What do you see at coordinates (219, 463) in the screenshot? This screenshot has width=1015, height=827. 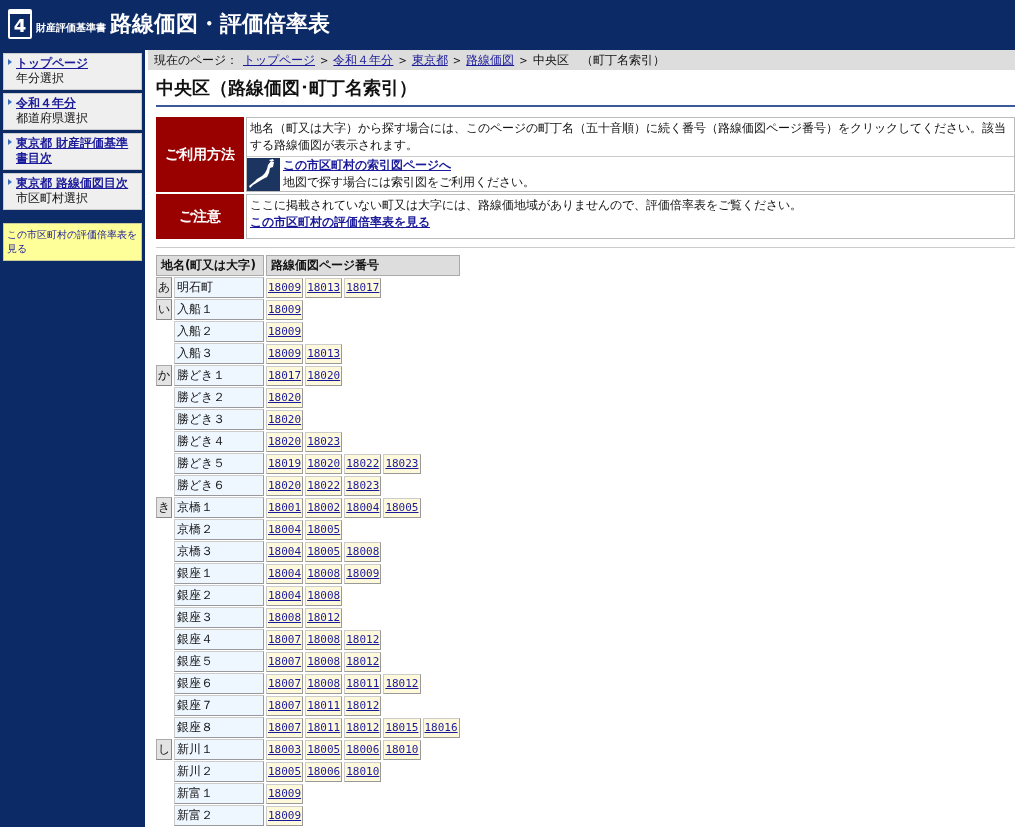 I see `place-name-cell: 勝どき５` at bounding box center [219, 463].